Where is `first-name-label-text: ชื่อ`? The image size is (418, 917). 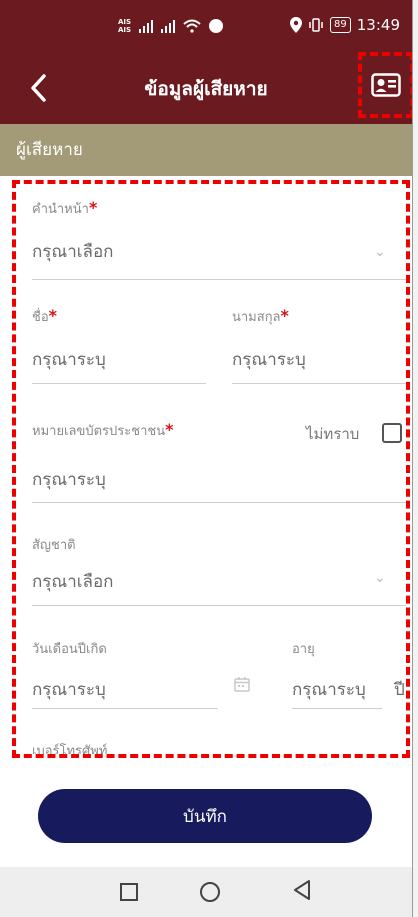
first-name-label-text: ชื่อ is located at coordinates (40, 317).